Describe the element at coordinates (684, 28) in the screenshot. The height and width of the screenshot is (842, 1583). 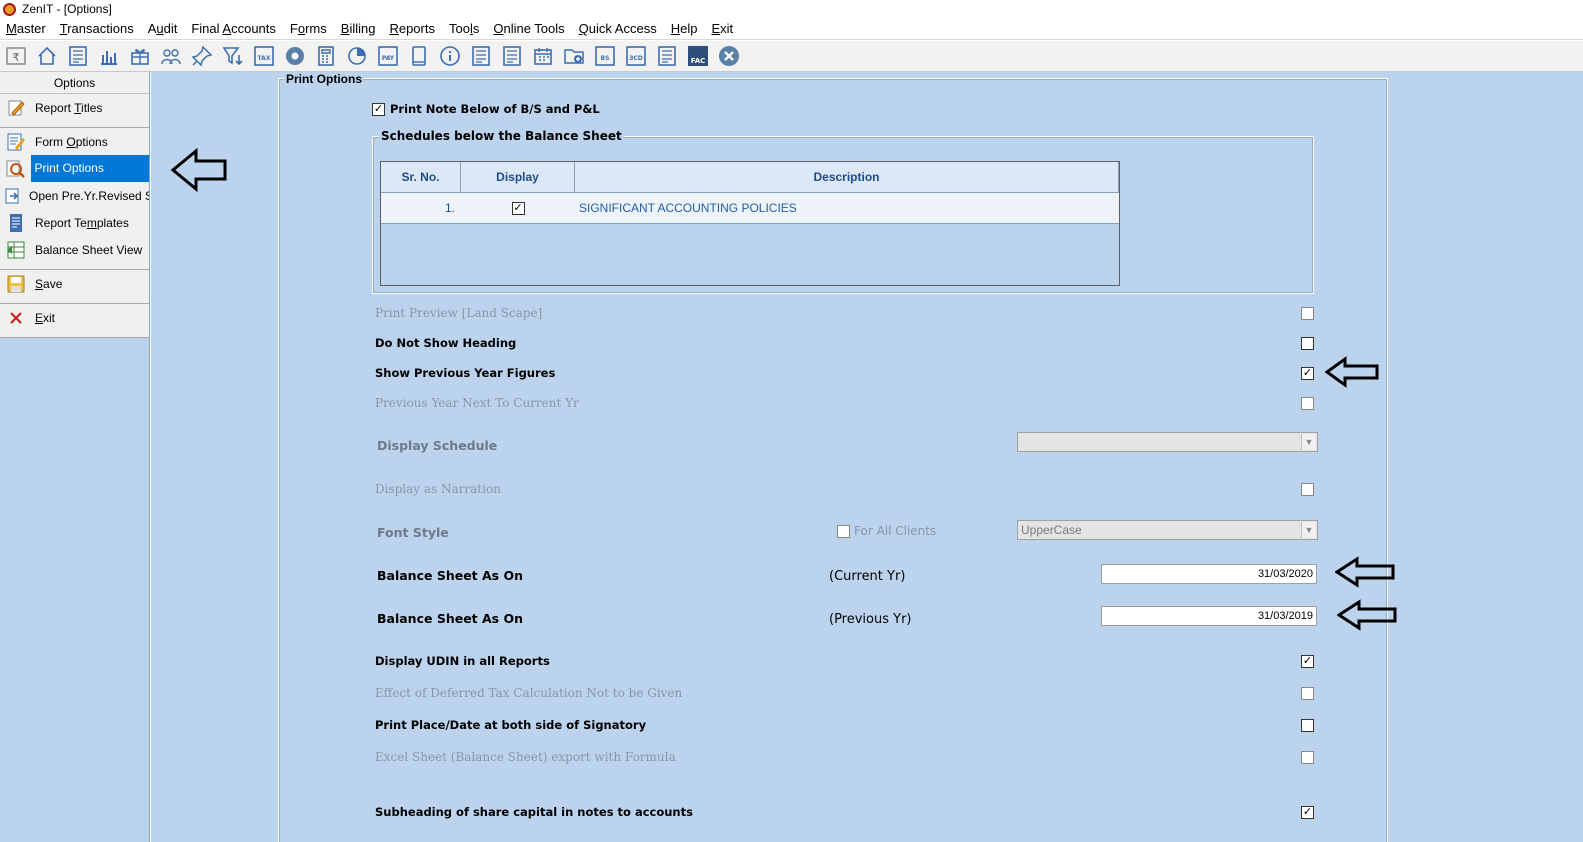
I see `menu-help: Help` at that location.